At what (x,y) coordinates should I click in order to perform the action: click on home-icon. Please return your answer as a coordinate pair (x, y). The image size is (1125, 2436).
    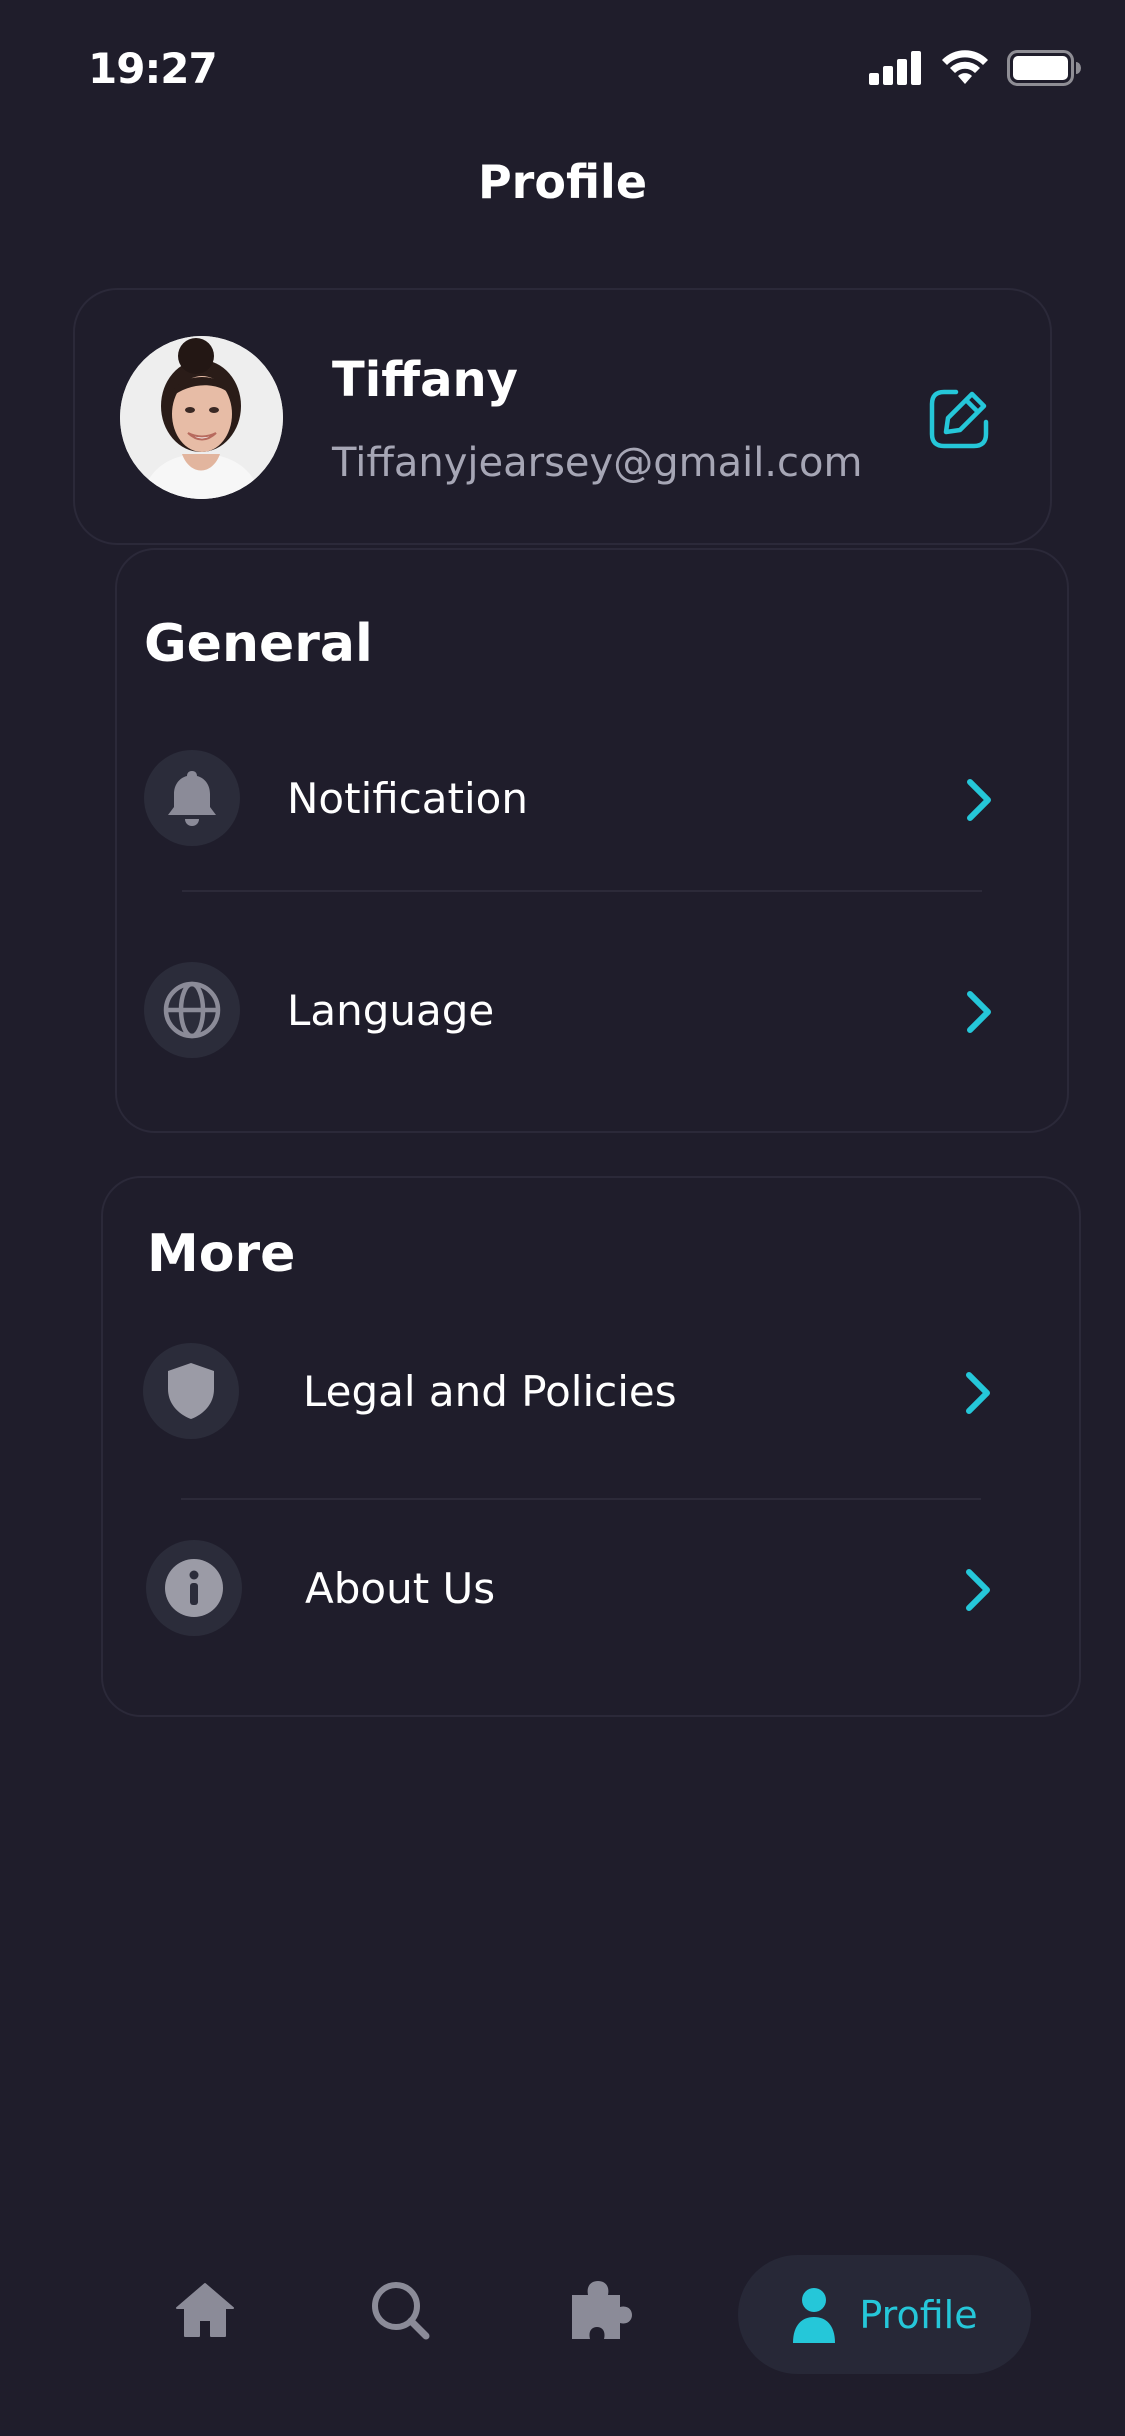
    Looking at the image, I should click on (205, 2310).